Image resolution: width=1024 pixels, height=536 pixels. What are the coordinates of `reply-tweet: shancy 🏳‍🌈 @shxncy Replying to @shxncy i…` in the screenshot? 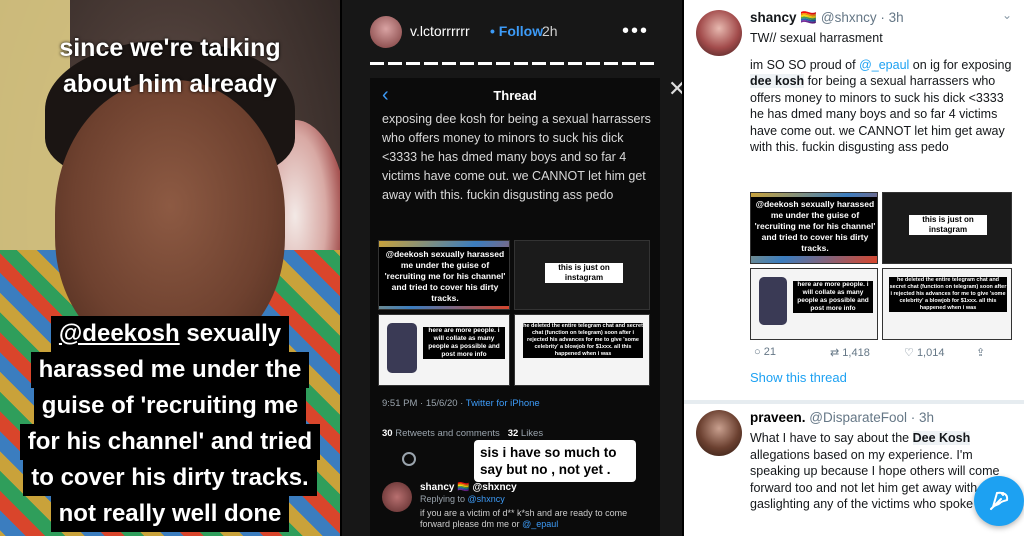 It's located at (512, 509).